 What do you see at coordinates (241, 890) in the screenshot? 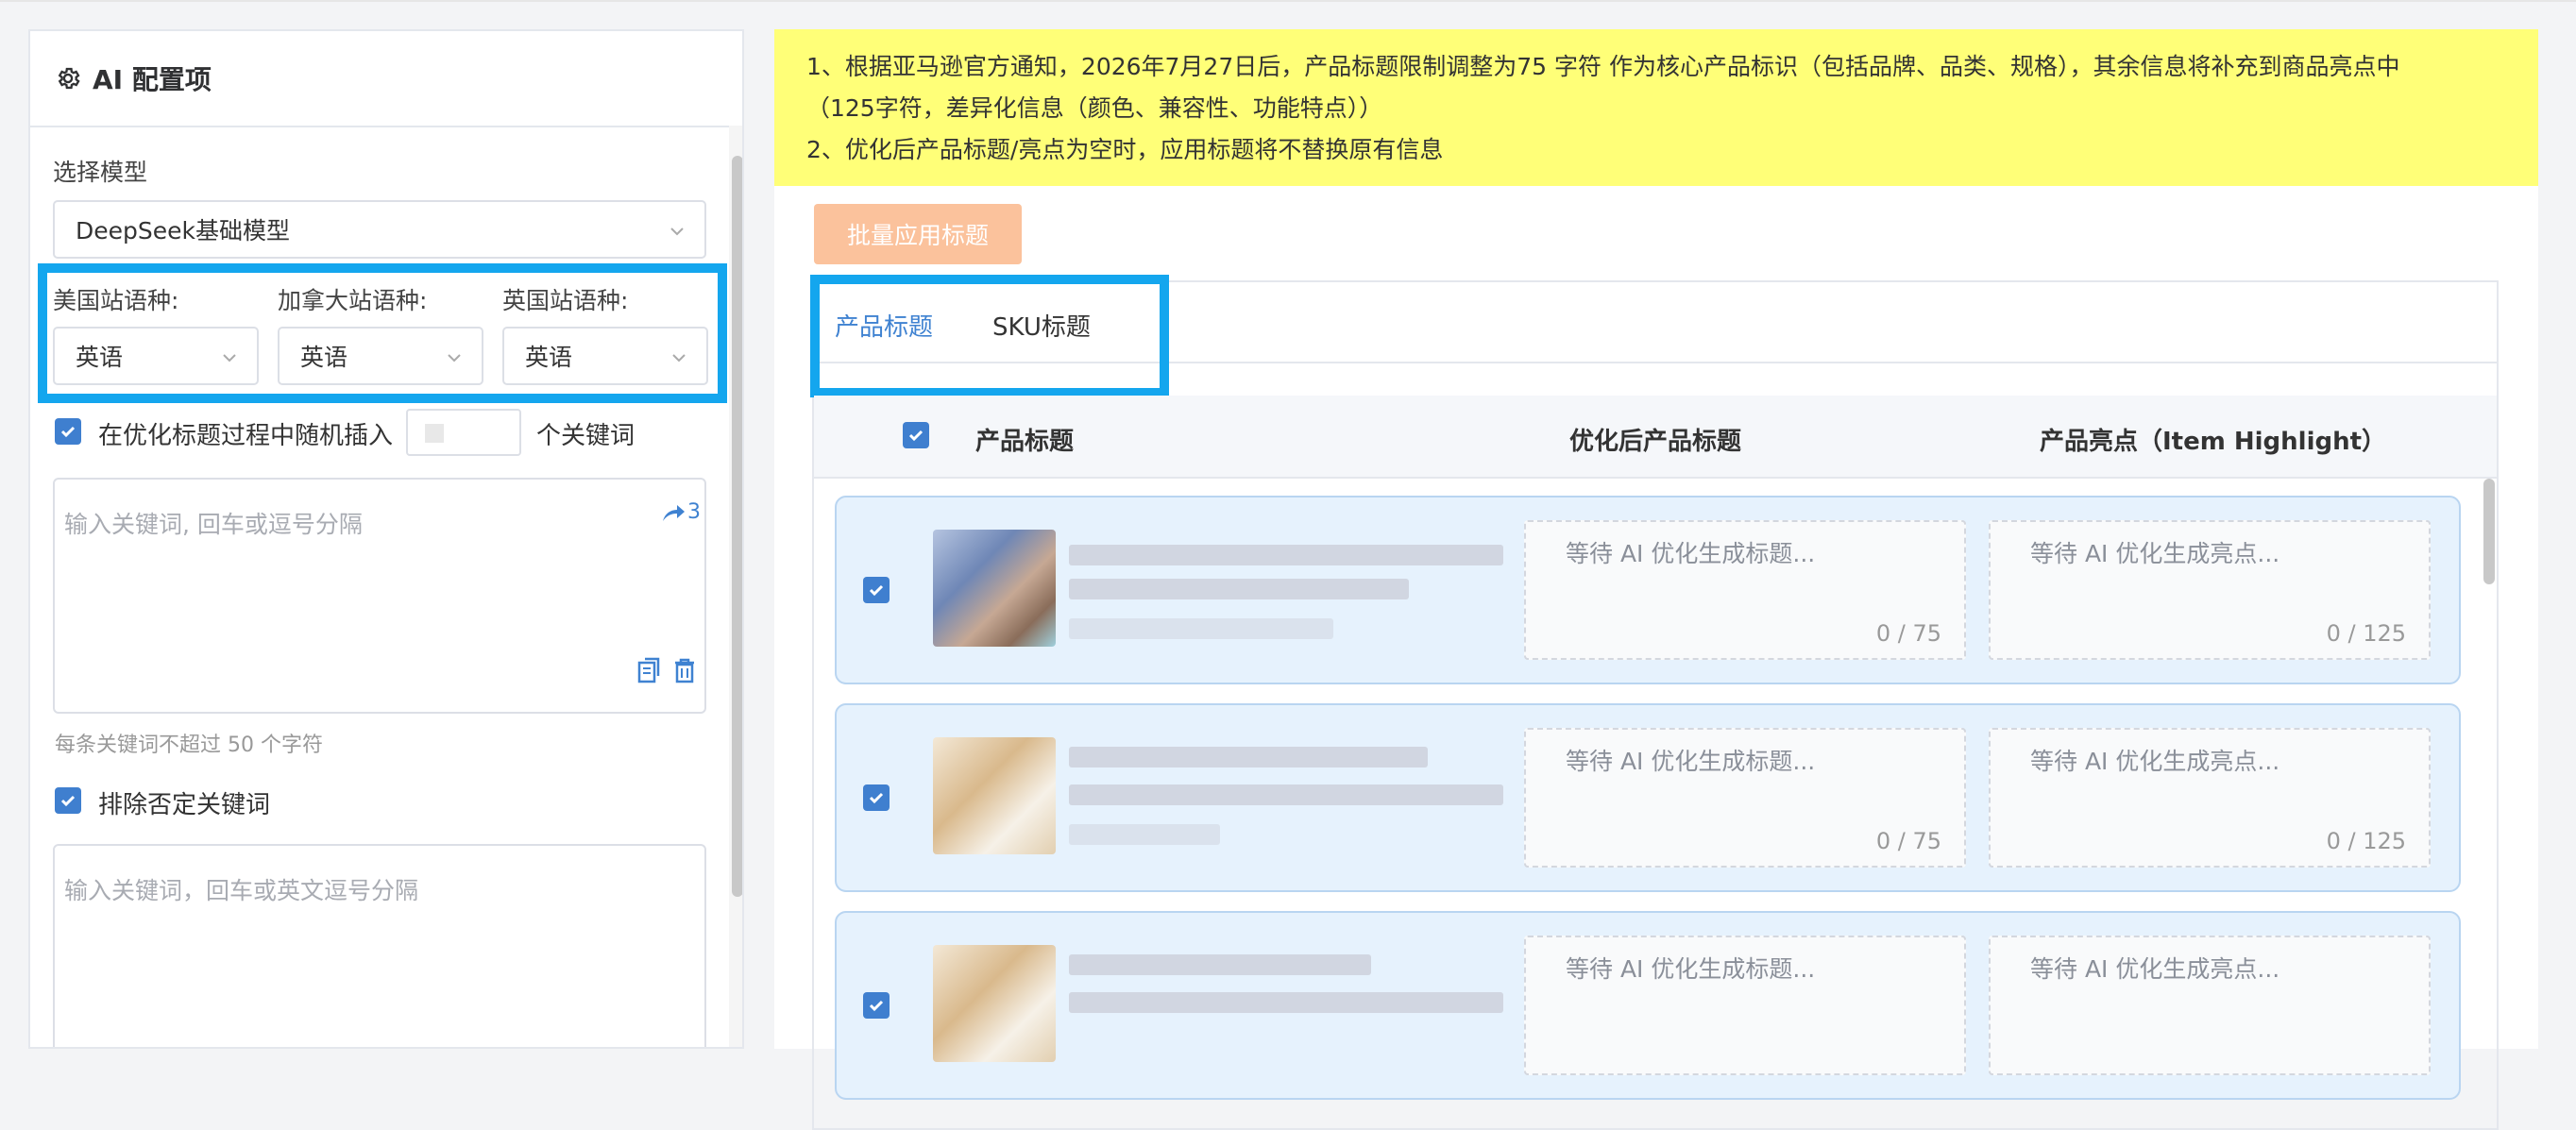
I see `negative-keywords-placeholder: 输入关键词，回车或英文逗号分隔` at bounding box center [241, 890].